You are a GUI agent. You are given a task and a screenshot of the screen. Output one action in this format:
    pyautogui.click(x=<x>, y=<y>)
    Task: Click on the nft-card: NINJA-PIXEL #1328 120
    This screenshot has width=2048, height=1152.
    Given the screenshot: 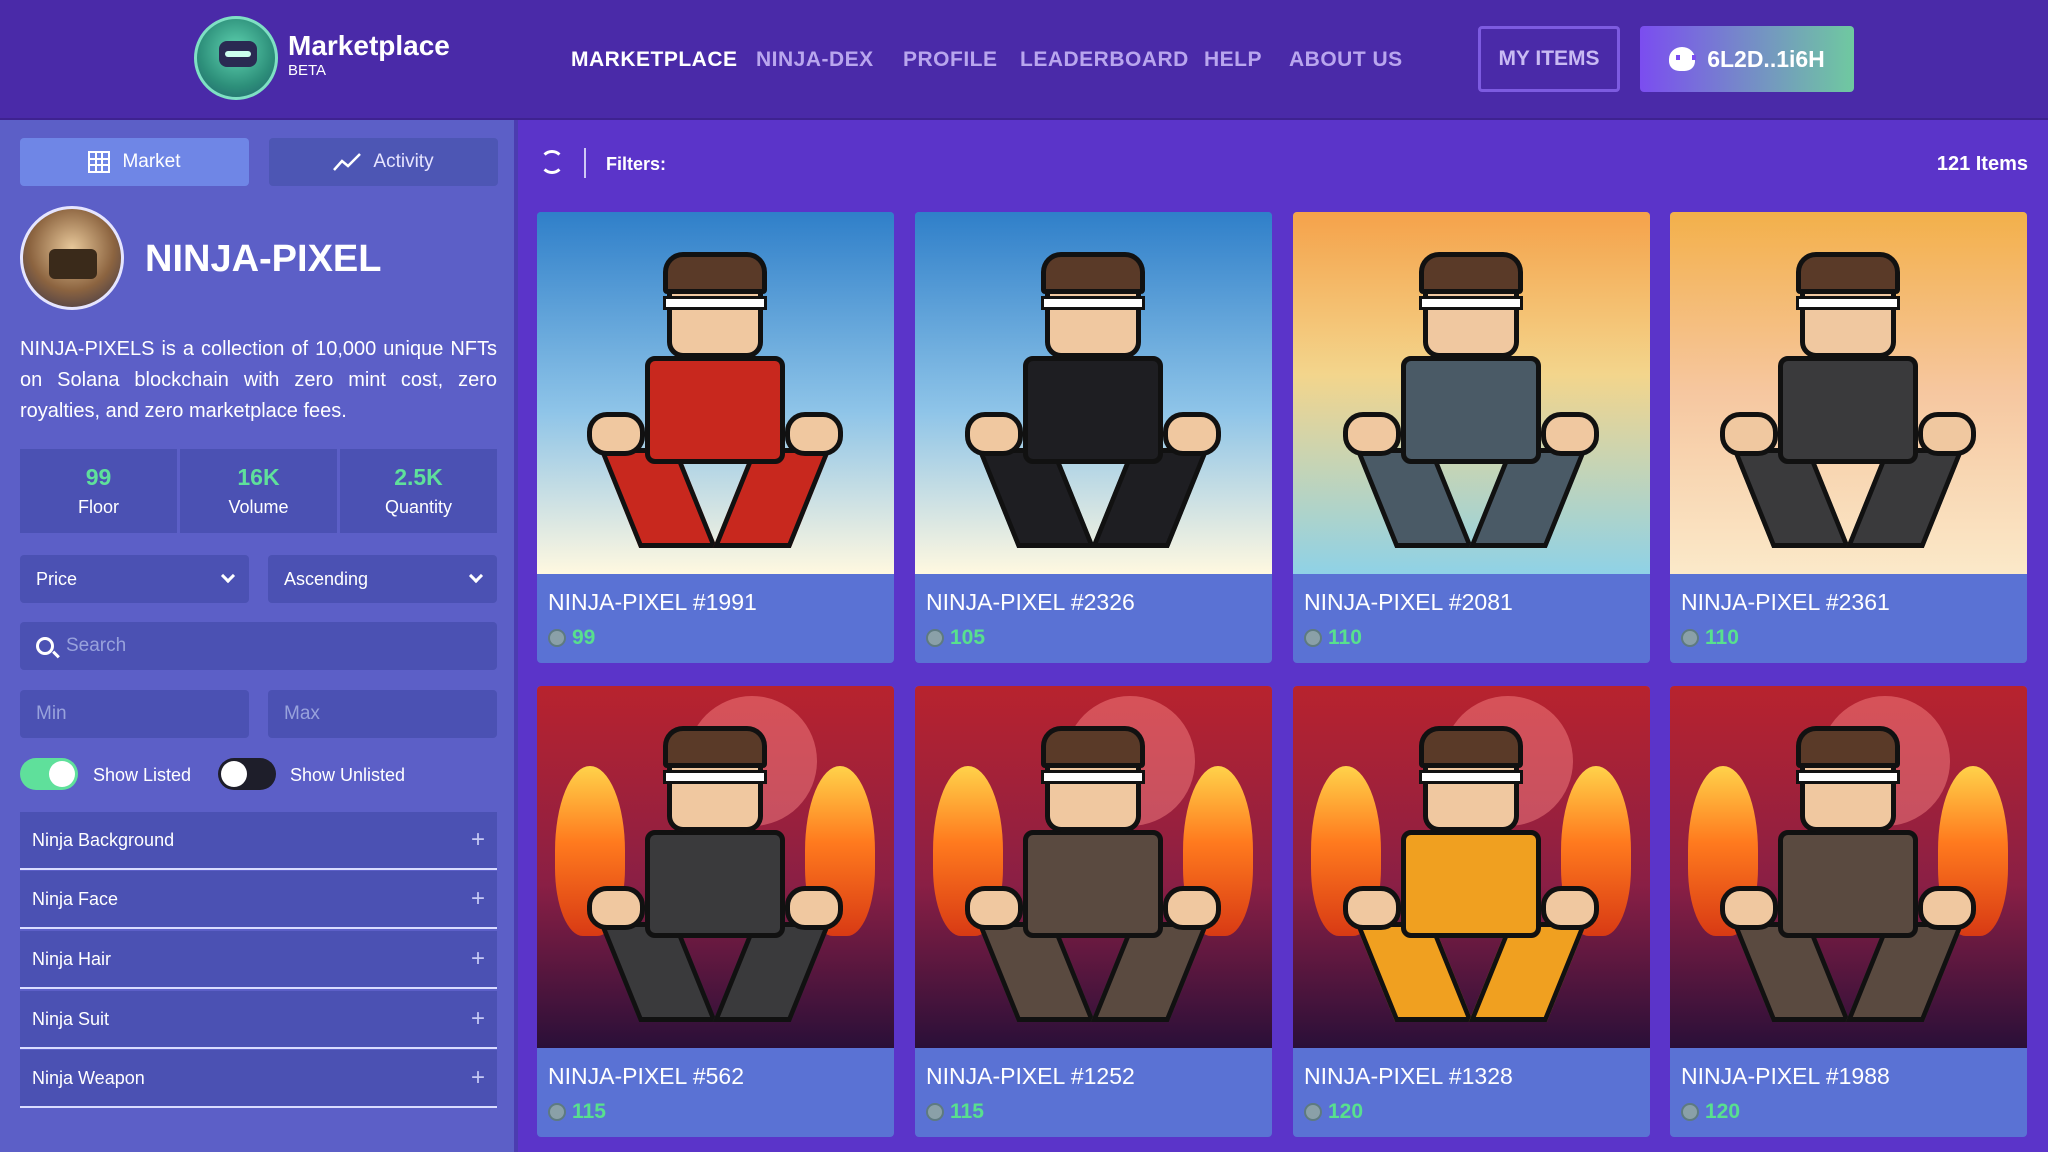 What is the action you would take?
    pyautogui.click(x=1471, y=911)
    